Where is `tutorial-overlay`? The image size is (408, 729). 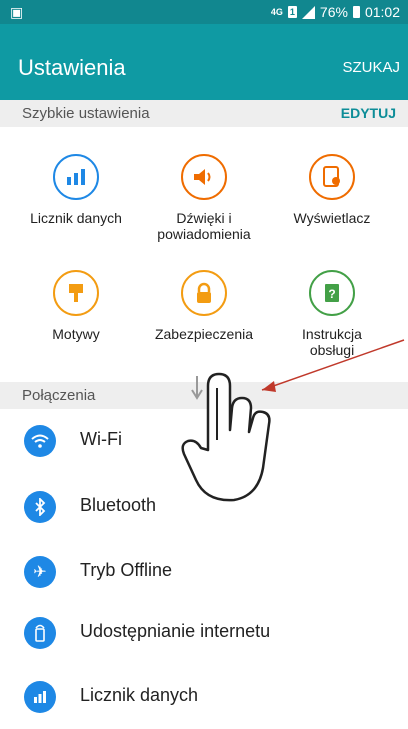
tutorial-overlay is located at coordinates (293, 420).